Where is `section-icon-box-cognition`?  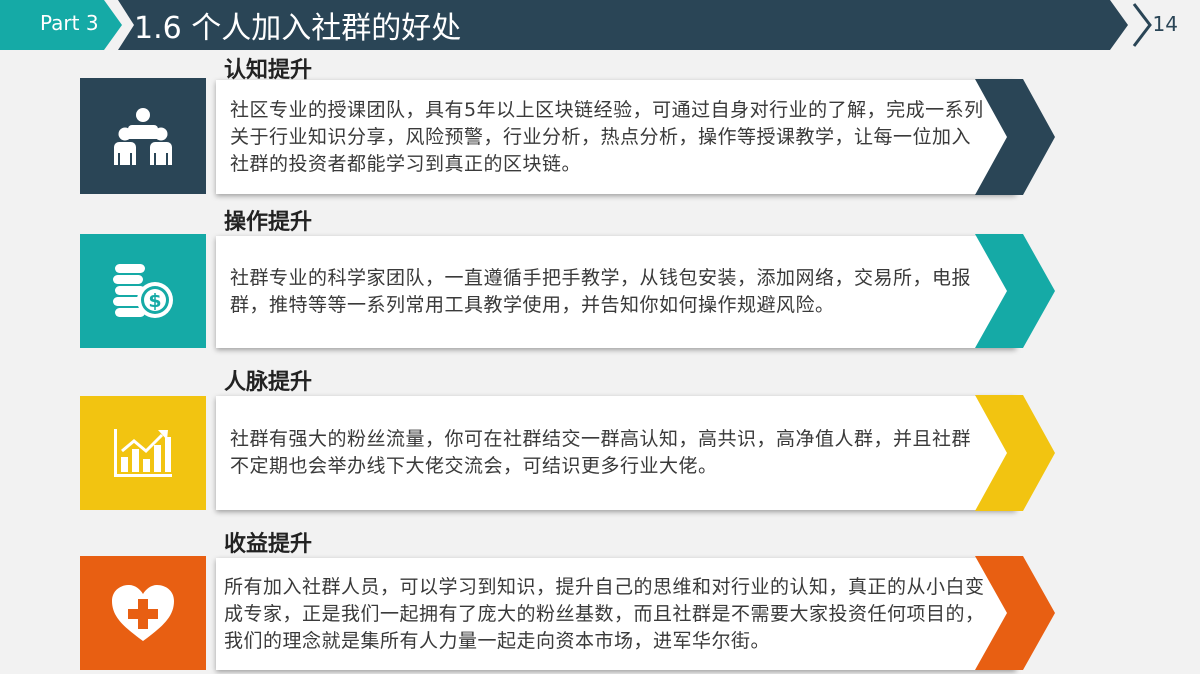 section-icon-box-cognition is located at coordinates (143, 136).